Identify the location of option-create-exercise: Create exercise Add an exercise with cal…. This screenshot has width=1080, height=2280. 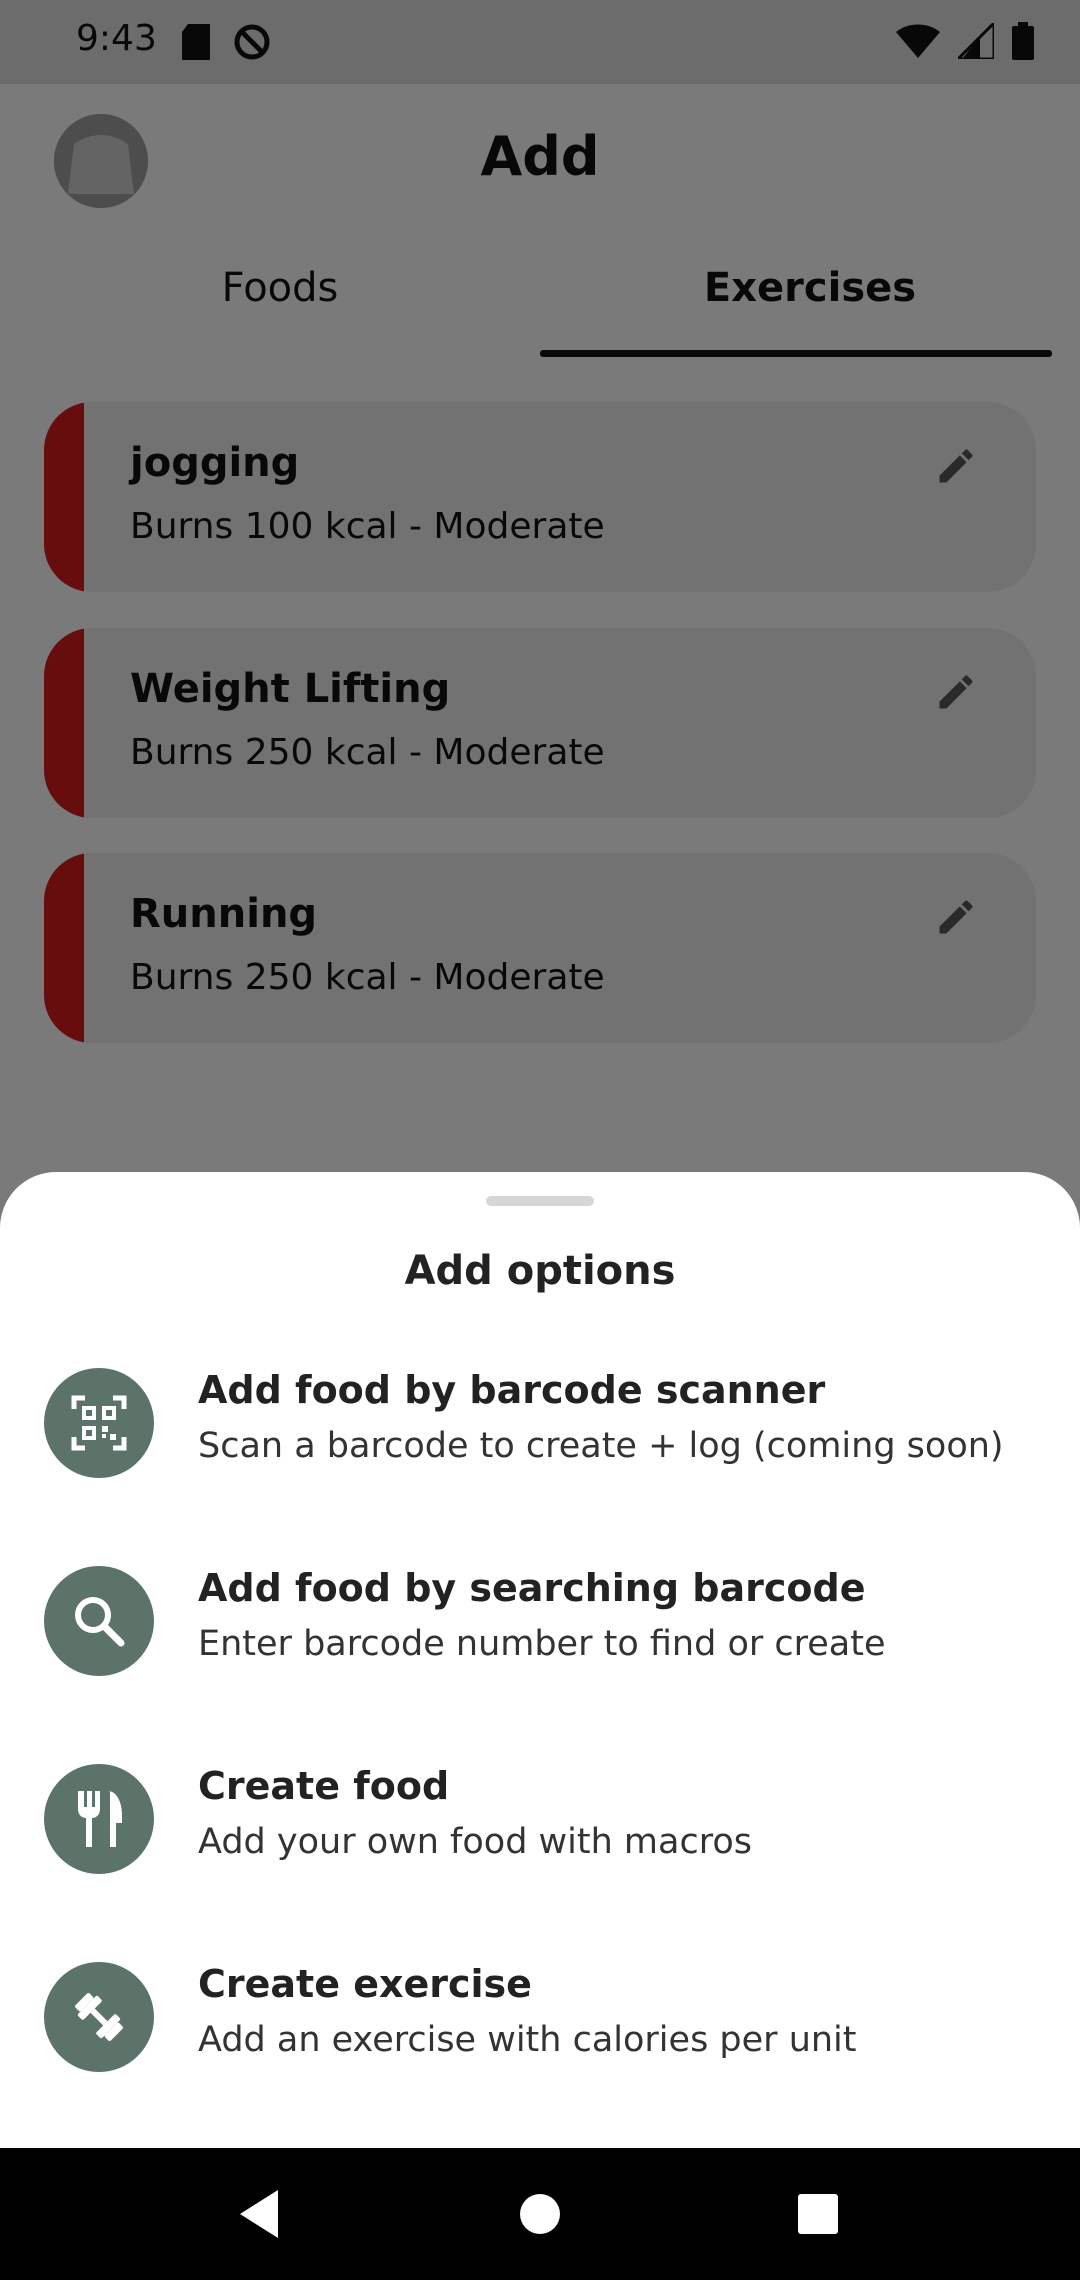
(540, 2047).